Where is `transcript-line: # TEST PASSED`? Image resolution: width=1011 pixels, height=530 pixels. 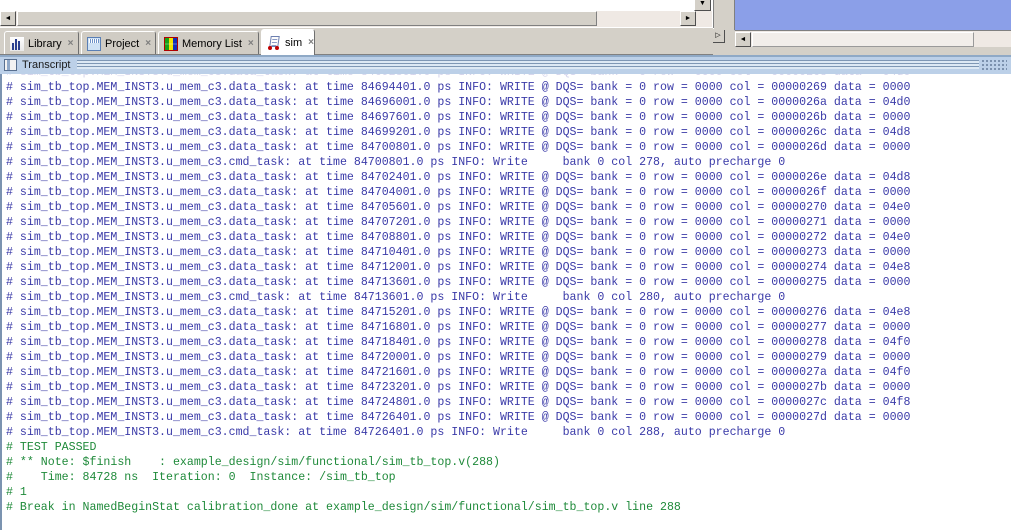
transcript-line: # TEST PASSED is located at coordinates (51, 447).